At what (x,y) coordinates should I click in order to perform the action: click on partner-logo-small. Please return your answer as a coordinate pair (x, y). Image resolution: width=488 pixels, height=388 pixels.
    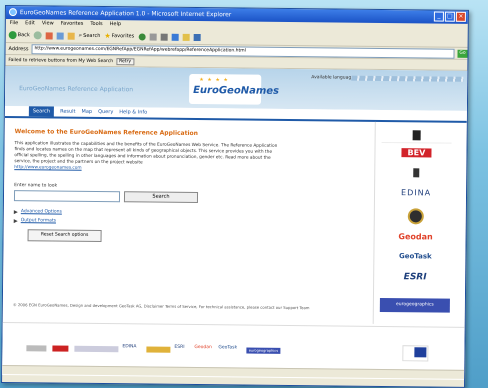
    Looking at the image, I should click on (416, 173).